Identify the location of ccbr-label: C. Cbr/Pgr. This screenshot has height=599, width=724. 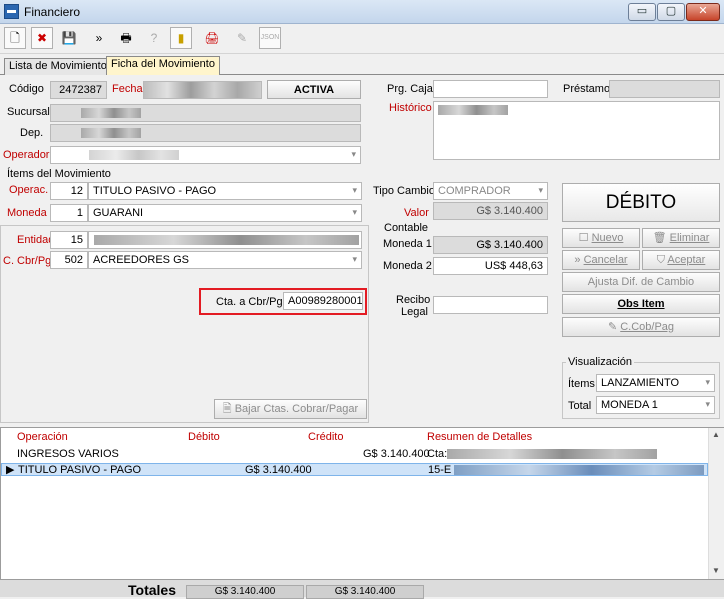
(29, 261).